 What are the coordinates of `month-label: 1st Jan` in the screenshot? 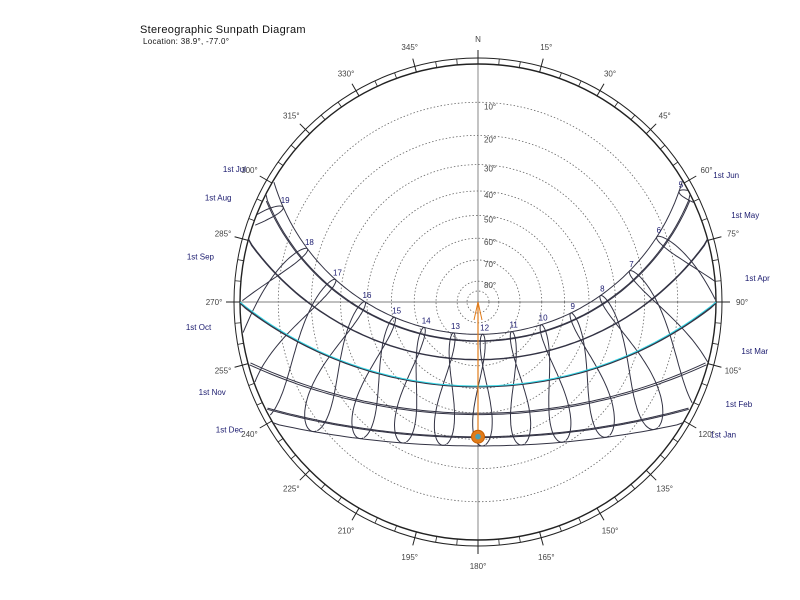 It's located at (723, 435).